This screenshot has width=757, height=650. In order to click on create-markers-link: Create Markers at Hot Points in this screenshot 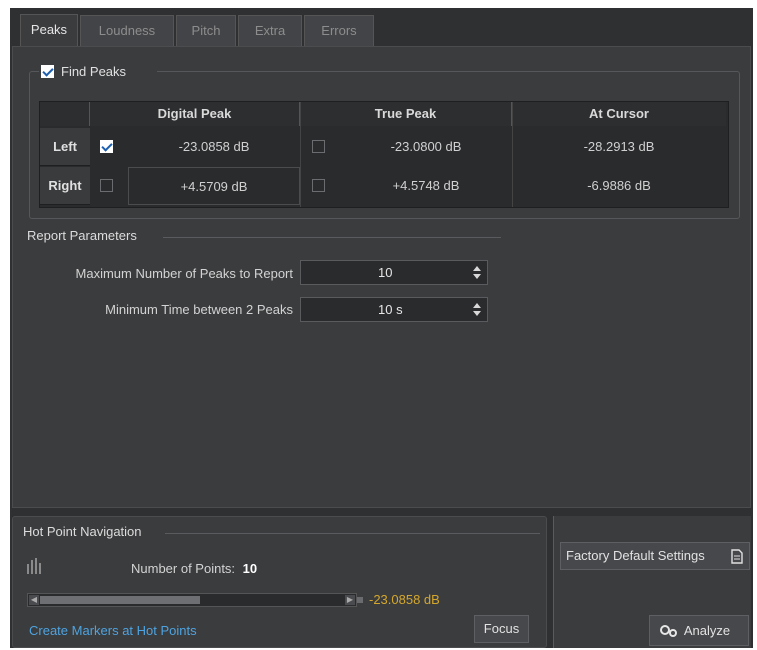, I will do `click(113, 630)`.